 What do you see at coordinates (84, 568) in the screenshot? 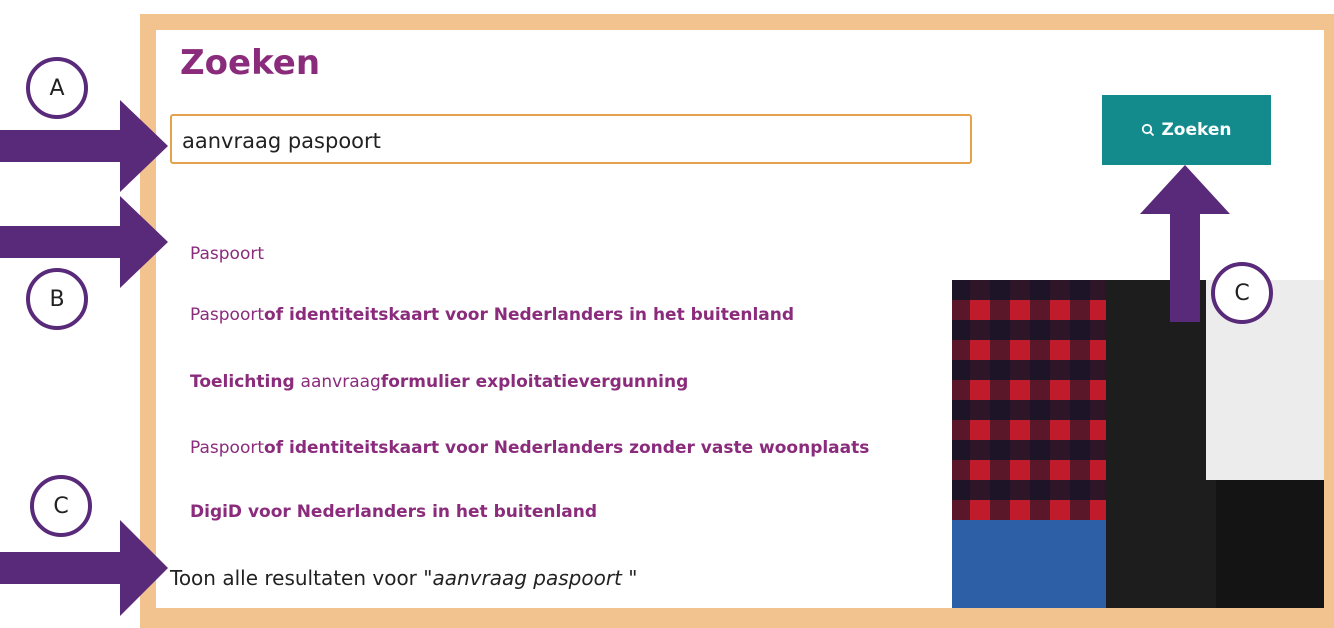
I see `arrow-c-bottom` at bounding box center [84, 568].